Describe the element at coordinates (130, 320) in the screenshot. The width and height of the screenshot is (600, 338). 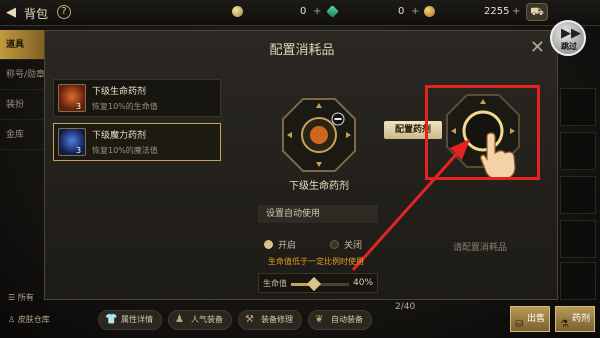
I see `attribute-details-button: 👕 属性详情` at that location.